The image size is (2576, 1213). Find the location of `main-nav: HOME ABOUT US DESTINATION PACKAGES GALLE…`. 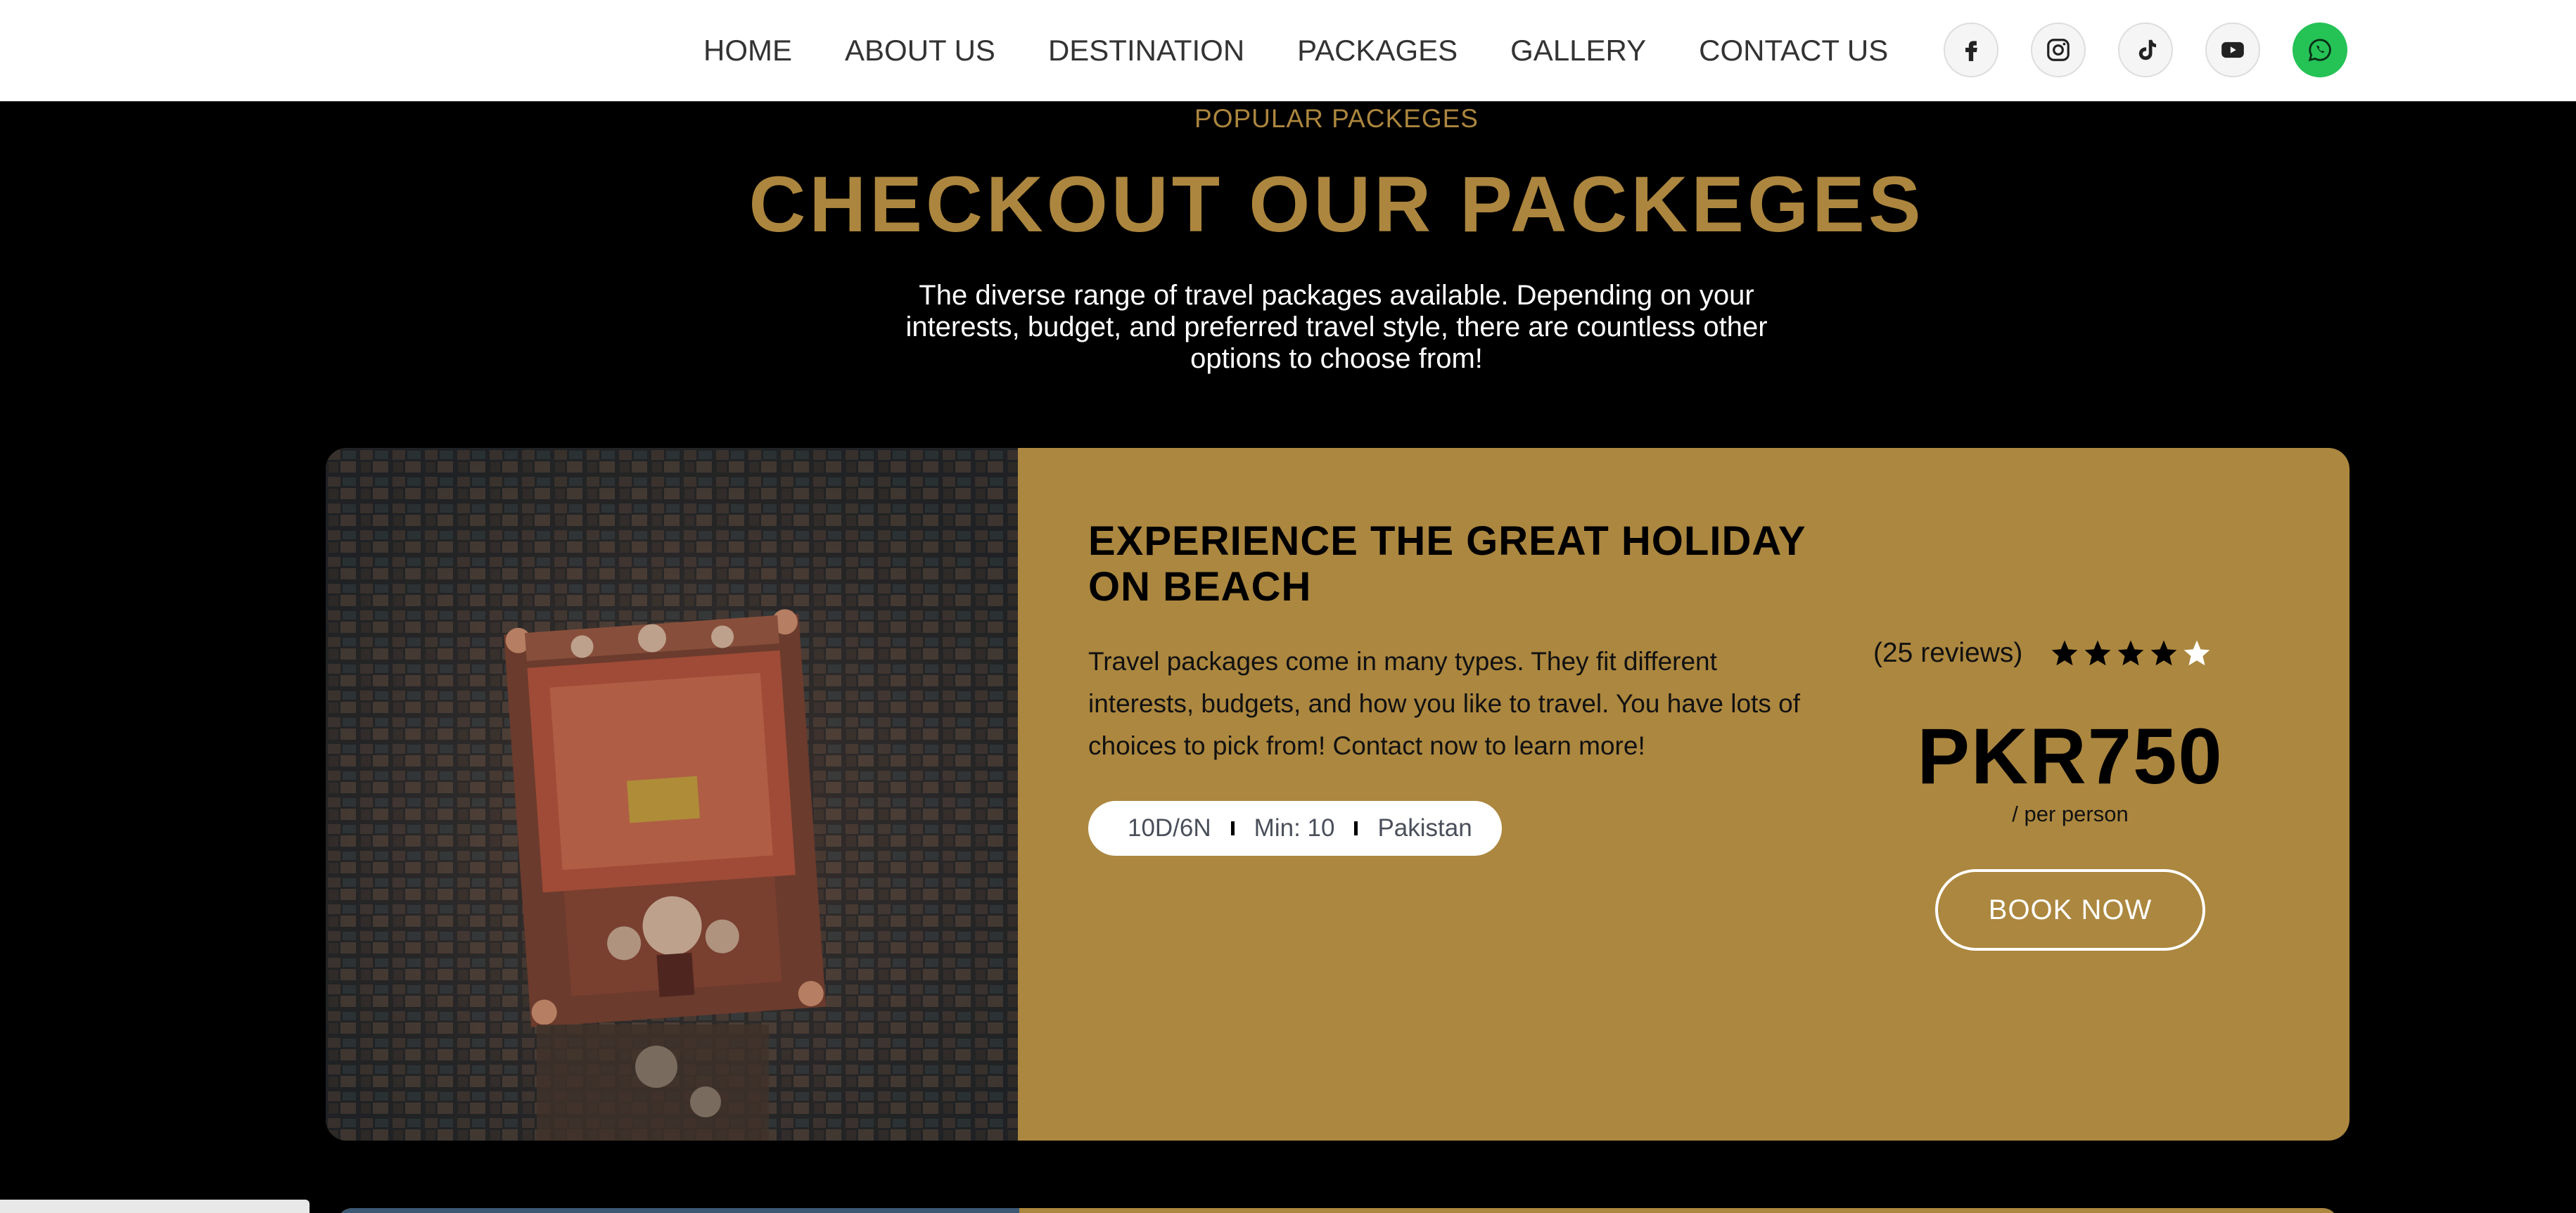

main-nav: HOME ABOUT US DESTINATION PACKAGES GALLE… is located at coordinates (1295, 50).